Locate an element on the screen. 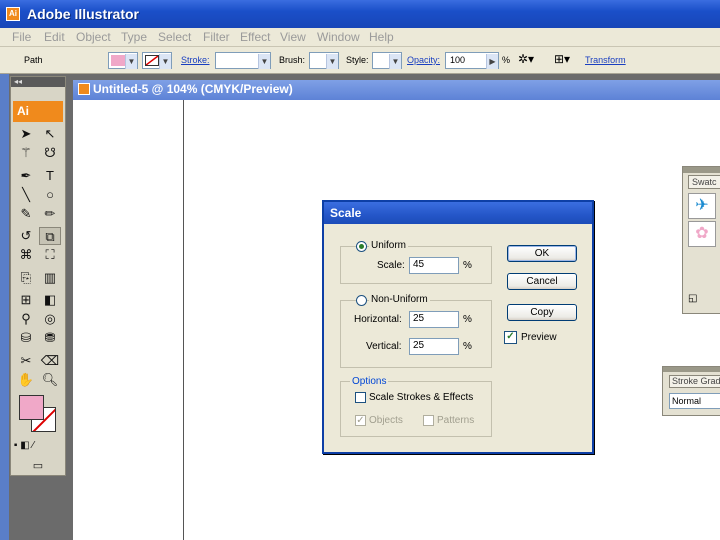  paintbrush-tool-icon: ✎ is located at coordinates (26, 214).